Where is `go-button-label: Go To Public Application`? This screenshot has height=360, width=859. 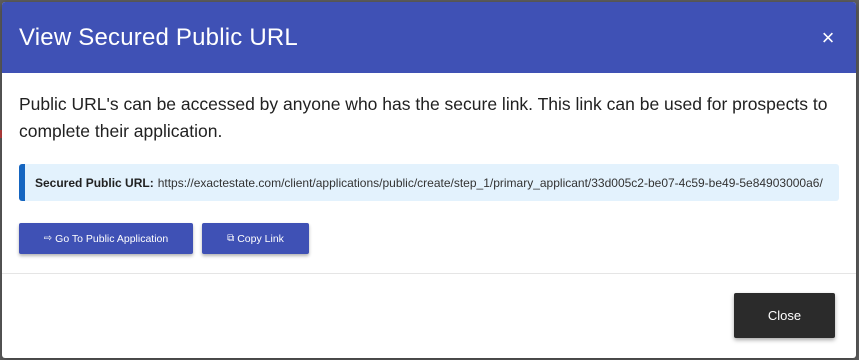 go-button-label: Go To Public Application is located at coordinates (112, 238).